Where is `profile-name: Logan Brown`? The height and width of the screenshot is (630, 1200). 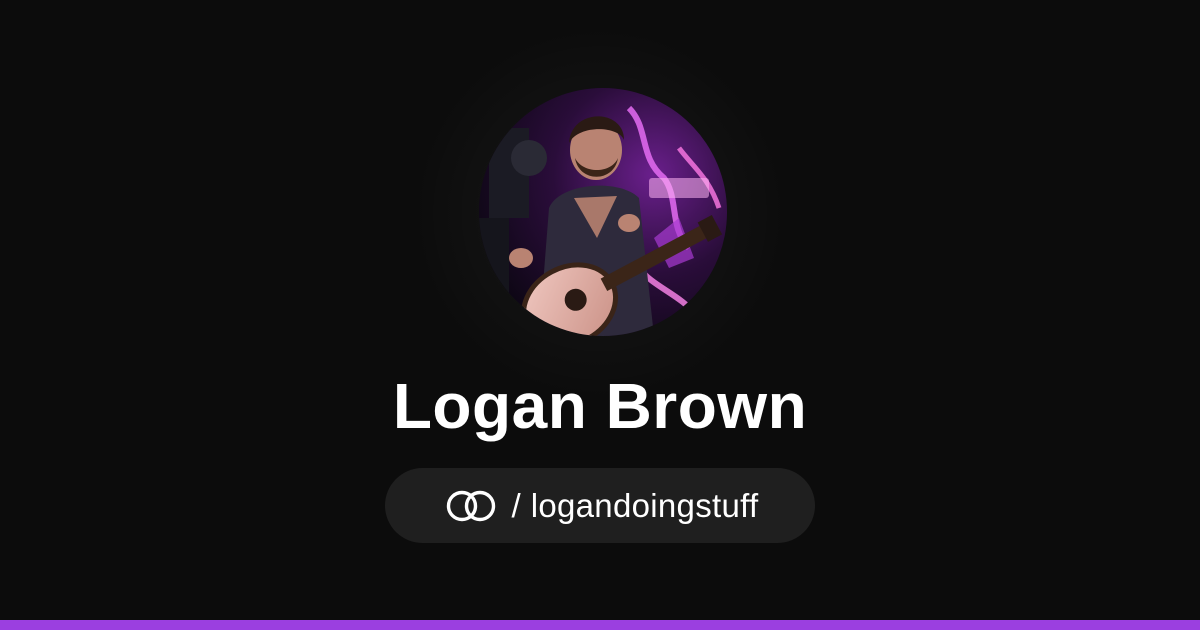 profile-name: Logan Brown is located at coordinates (600, 406).